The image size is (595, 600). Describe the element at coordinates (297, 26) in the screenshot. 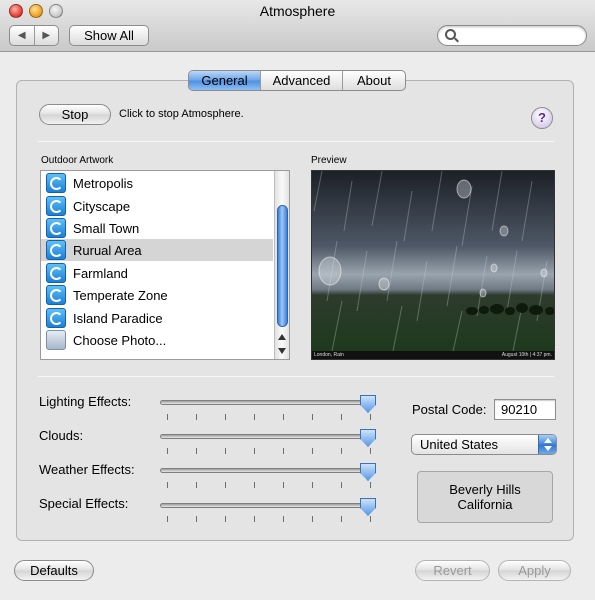

I see `title-bar: Atmosphere ◀ ▶ Show All` at that location.